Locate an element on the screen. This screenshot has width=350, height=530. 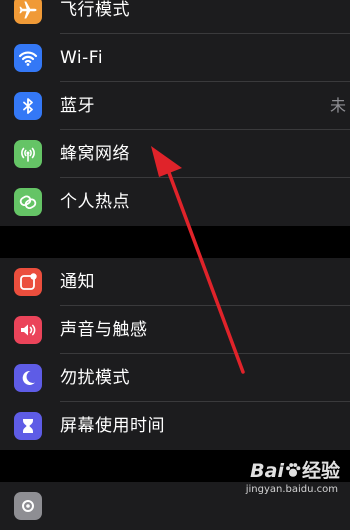
dnd-icon-tile is located at coordinates (28, 378).